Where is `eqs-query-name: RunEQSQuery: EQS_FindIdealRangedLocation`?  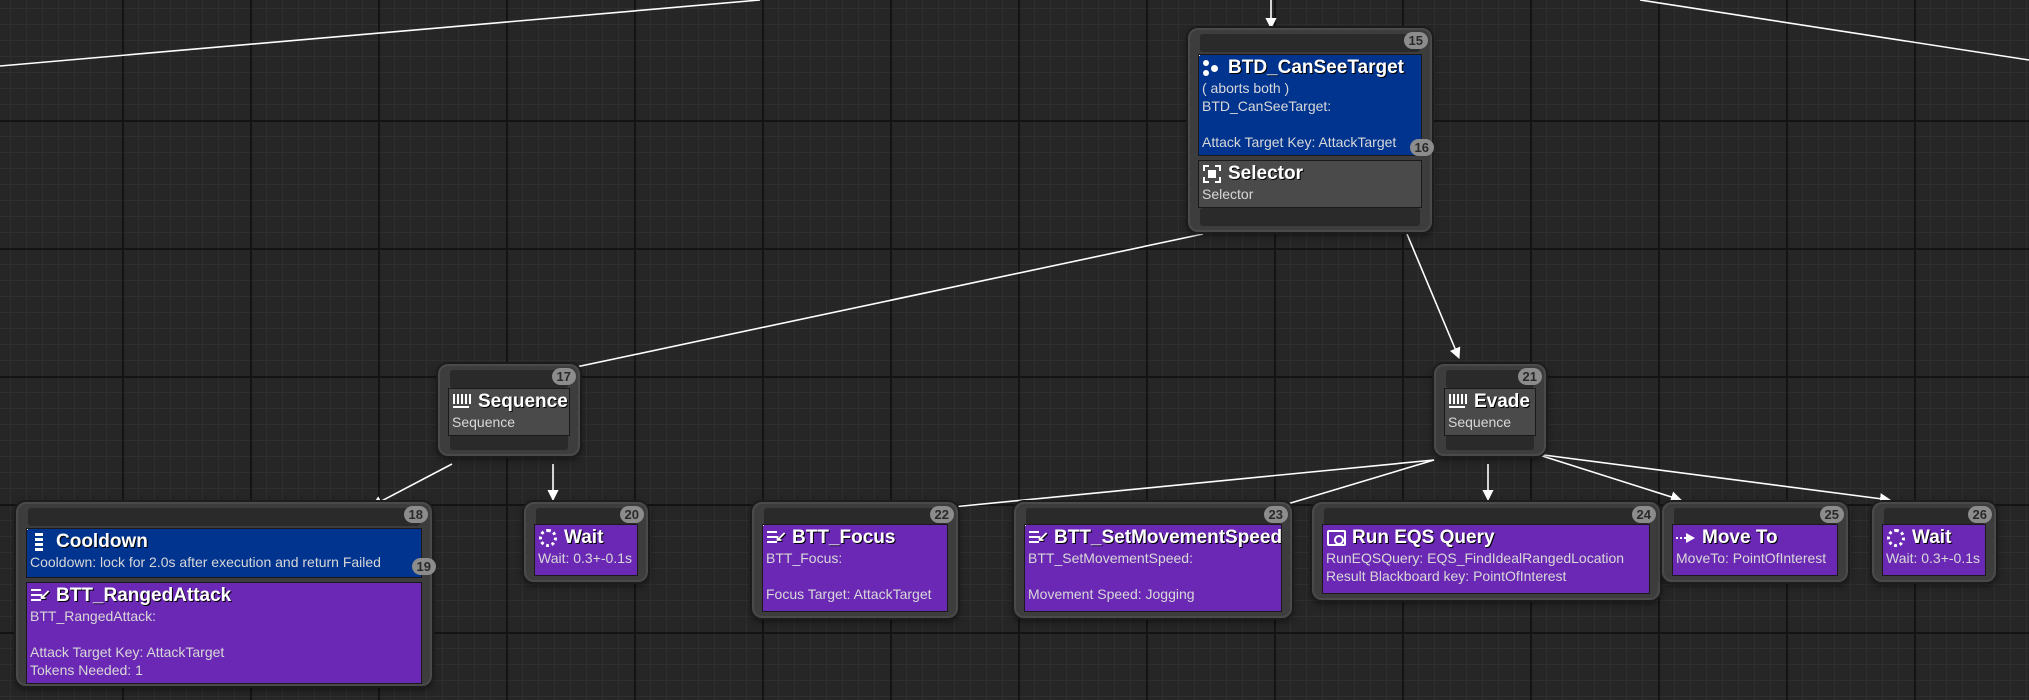
eqs-query-name: RunEQSQuery: EQS_FindIdealRangedLocation is located at coordinates (1475, 558).